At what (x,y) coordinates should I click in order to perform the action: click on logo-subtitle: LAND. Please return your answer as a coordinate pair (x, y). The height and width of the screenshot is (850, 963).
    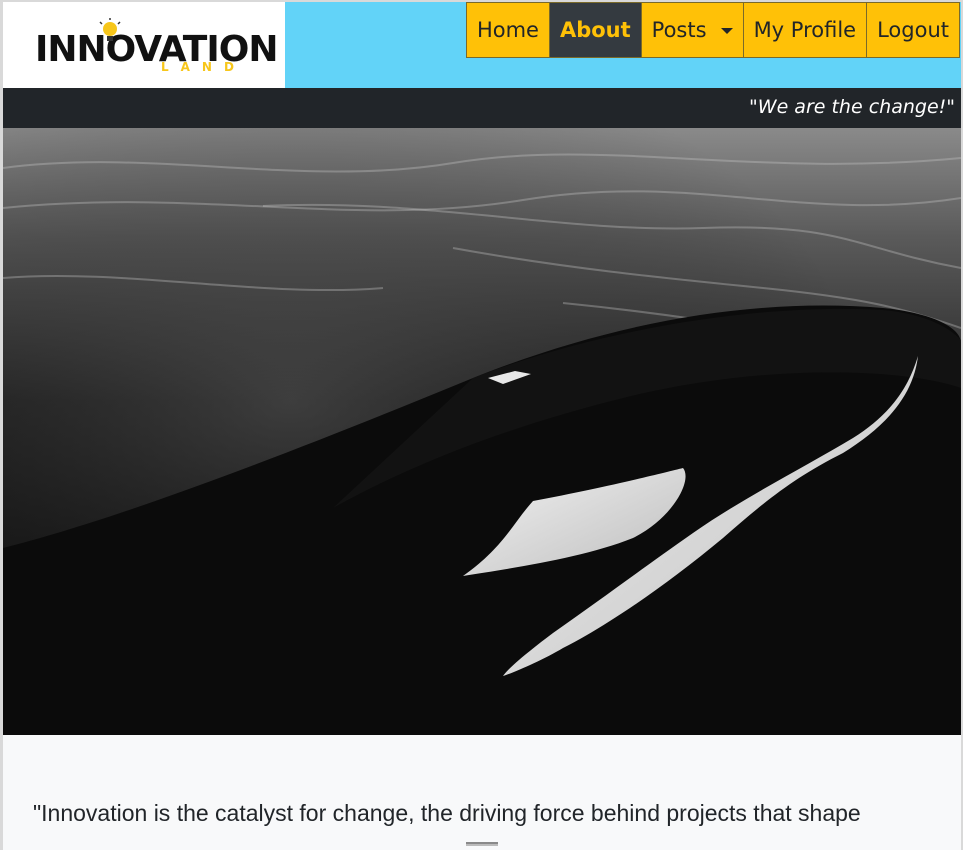
    Looking at the image, I should click on (203, 67).